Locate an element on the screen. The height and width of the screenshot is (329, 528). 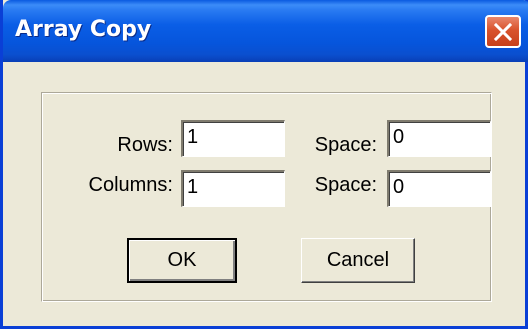
rows-input: 1 is located at coordinates (233, 138).